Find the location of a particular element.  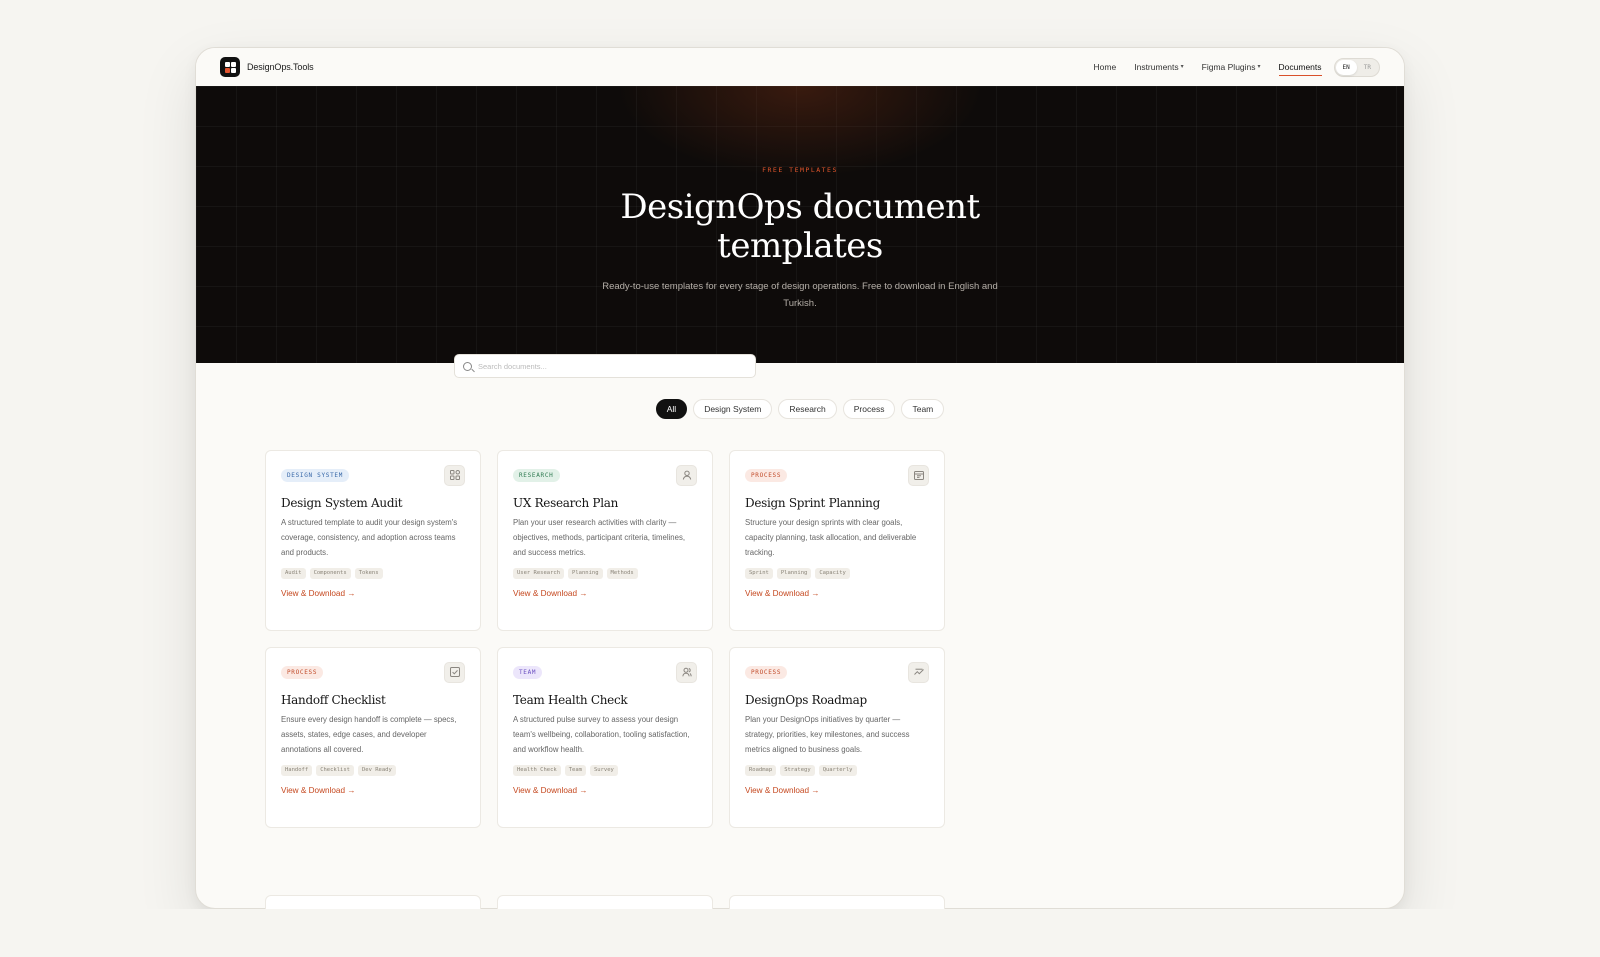

brand: DesignOps.Tools is located at coordinates (267, 67).